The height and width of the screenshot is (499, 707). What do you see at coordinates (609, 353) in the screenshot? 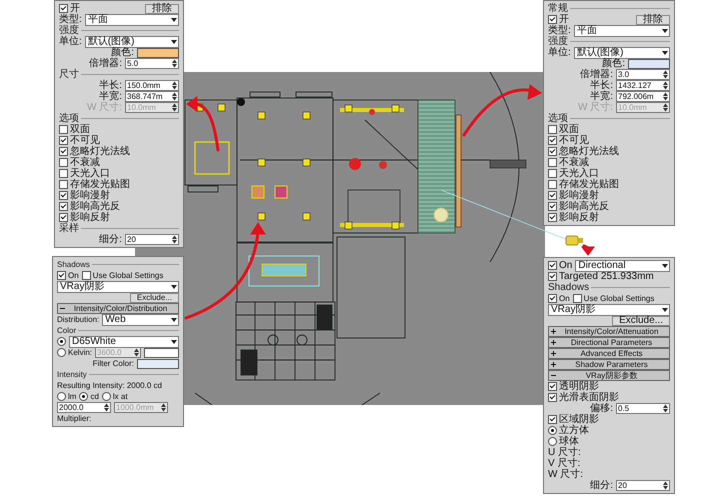
I see `rollout-bar: Advanced Effects` at bounding box center [609, 353].